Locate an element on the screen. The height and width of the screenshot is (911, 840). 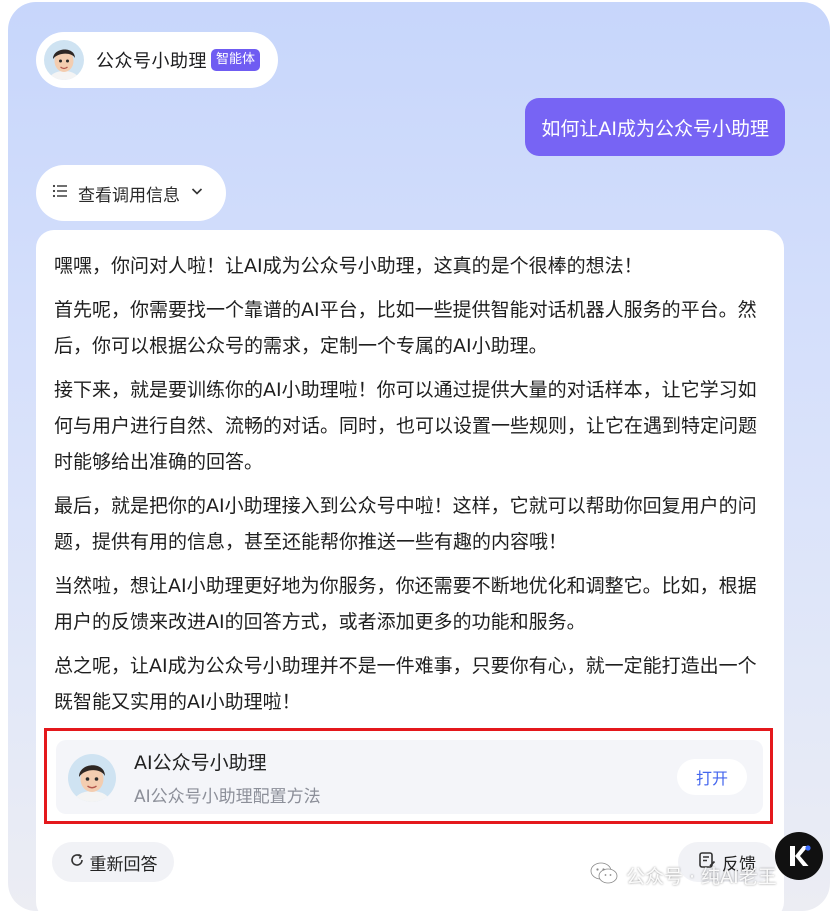
app-avatar is located at coordinates (92, 778).